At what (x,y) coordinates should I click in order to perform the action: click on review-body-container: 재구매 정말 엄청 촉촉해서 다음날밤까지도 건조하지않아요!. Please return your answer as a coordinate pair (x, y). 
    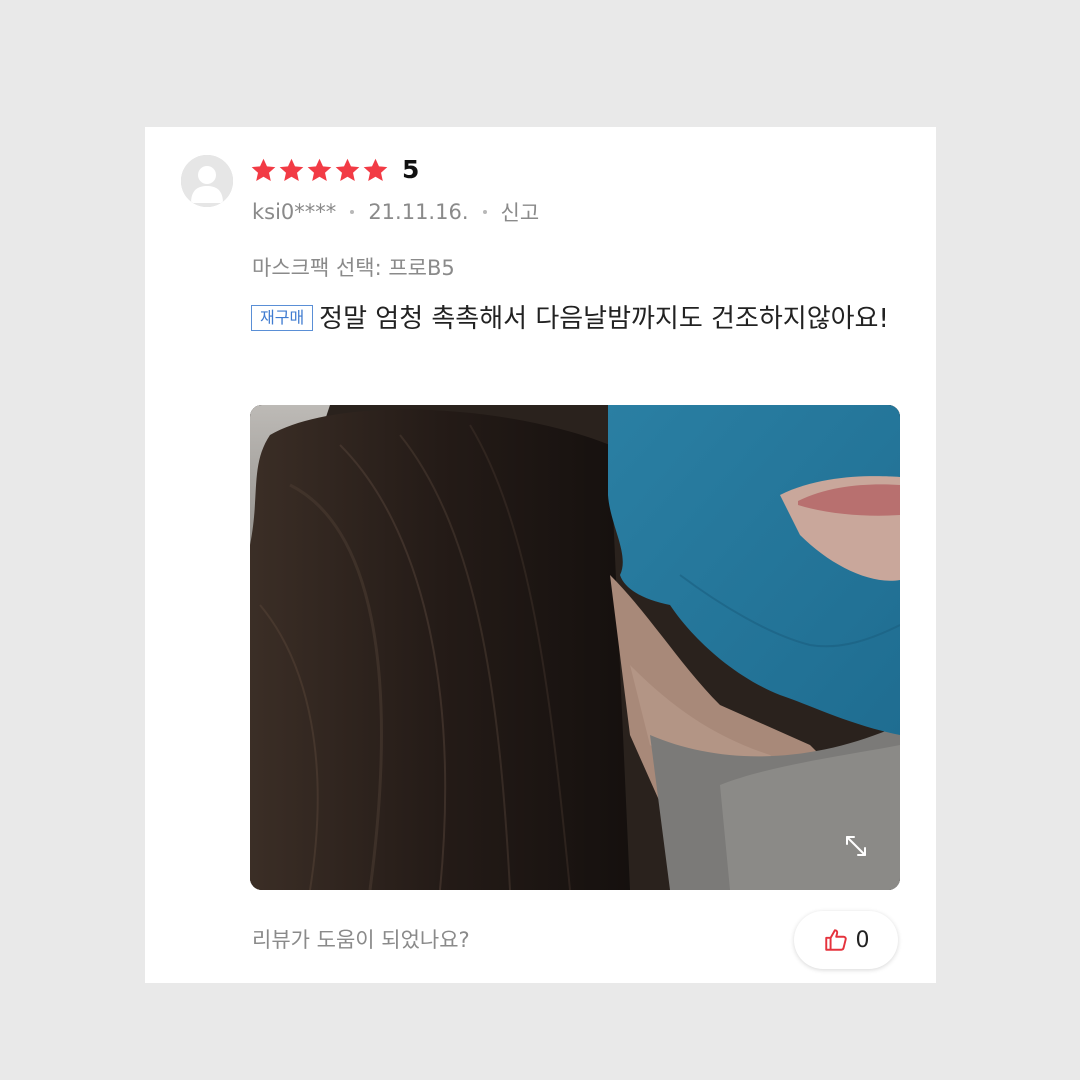
    Looking at the image, I should click on (581, 319).